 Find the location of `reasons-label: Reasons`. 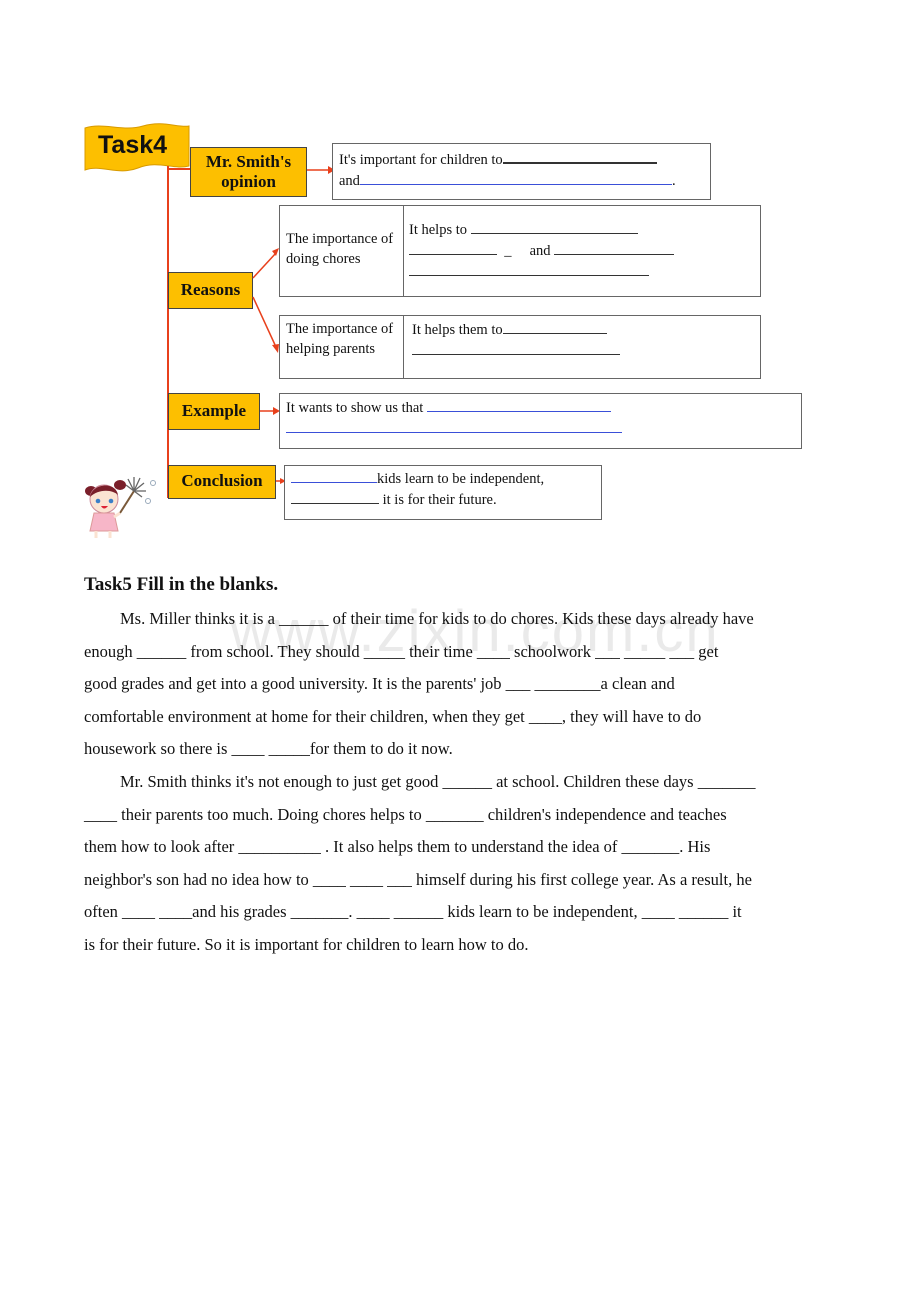

reasons-label: Reasons is located at coordinates (210, 290).